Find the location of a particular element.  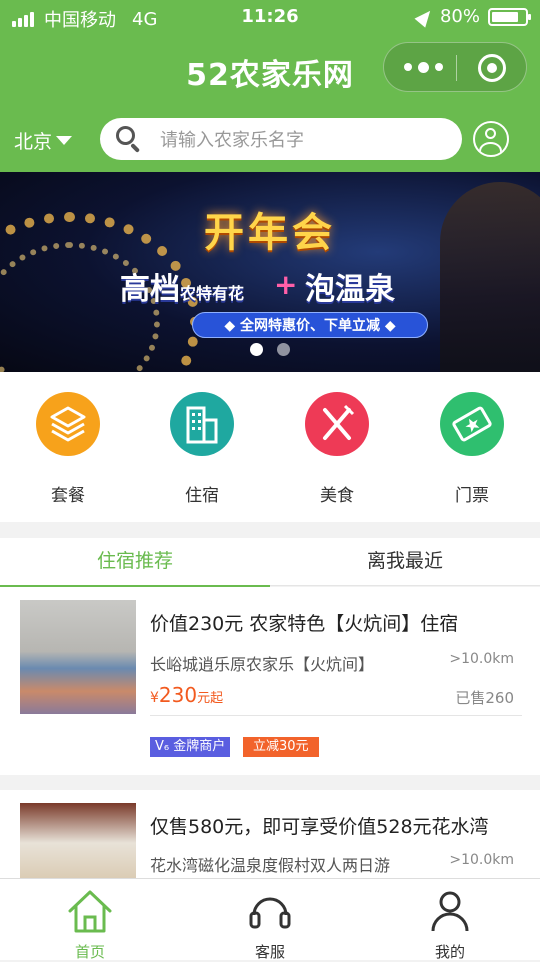

category-lodging: 住宿 is located at coordinates (202, 449).